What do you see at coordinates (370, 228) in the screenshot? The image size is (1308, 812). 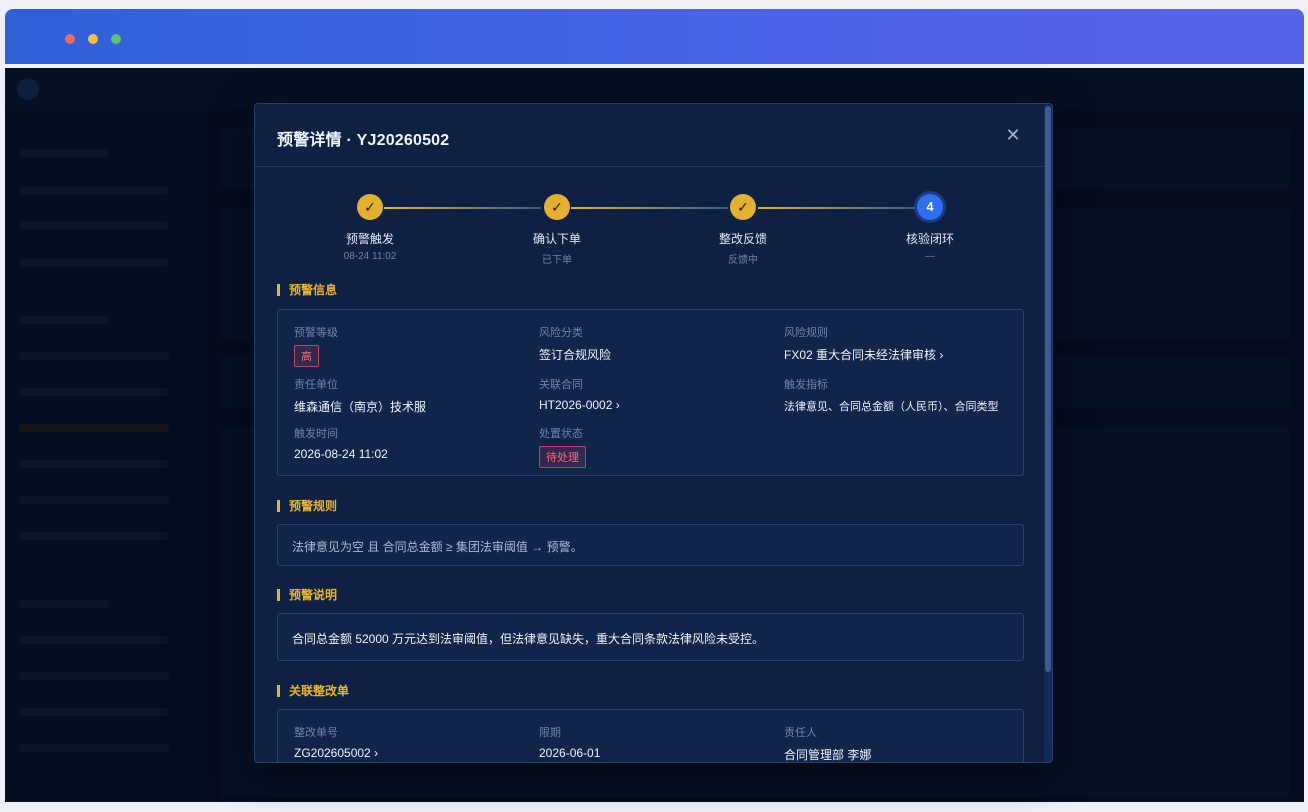 I see `step-alert-triggered: ✓ 预警触发 08-24 11:02` at bounding box center [370, 228].